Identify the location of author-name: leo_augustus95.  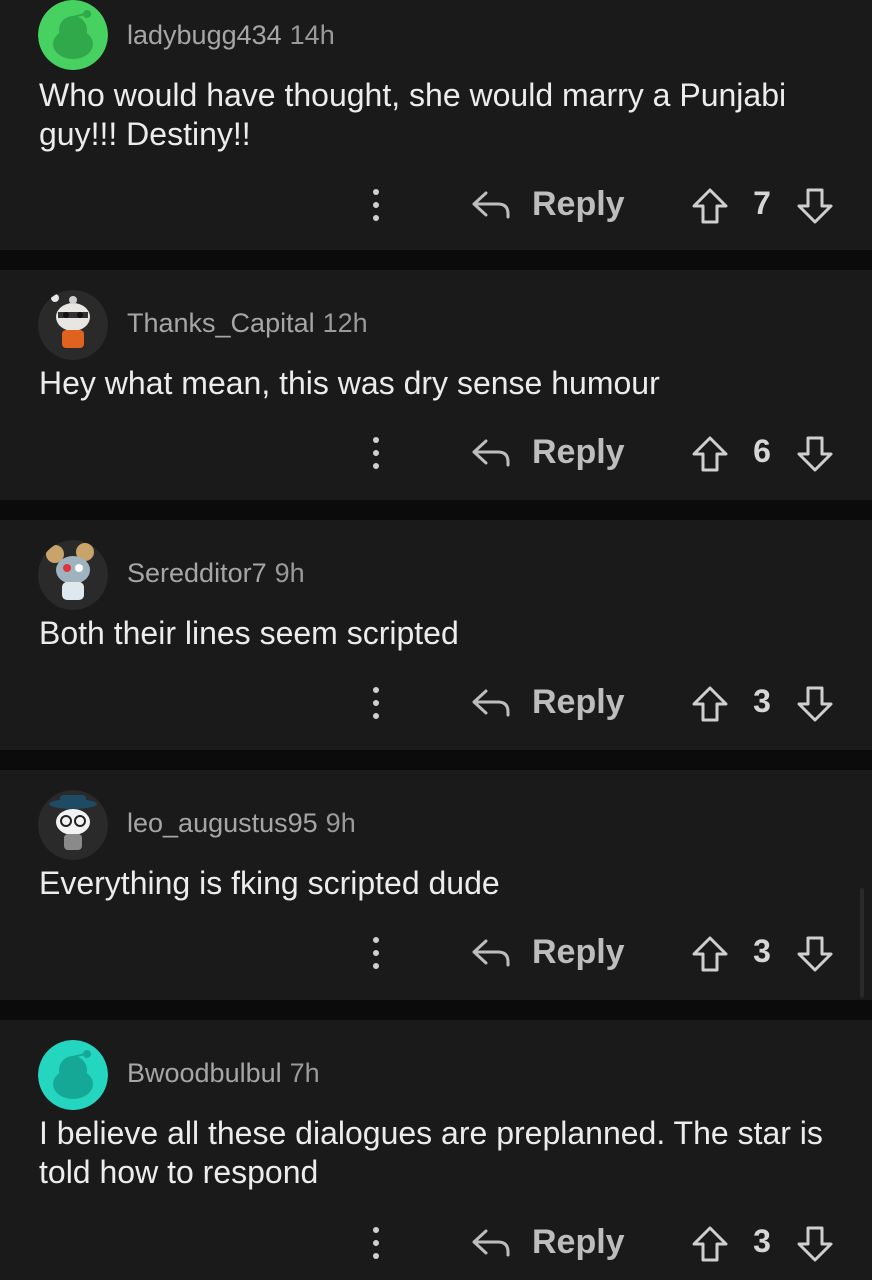
(222, 823).